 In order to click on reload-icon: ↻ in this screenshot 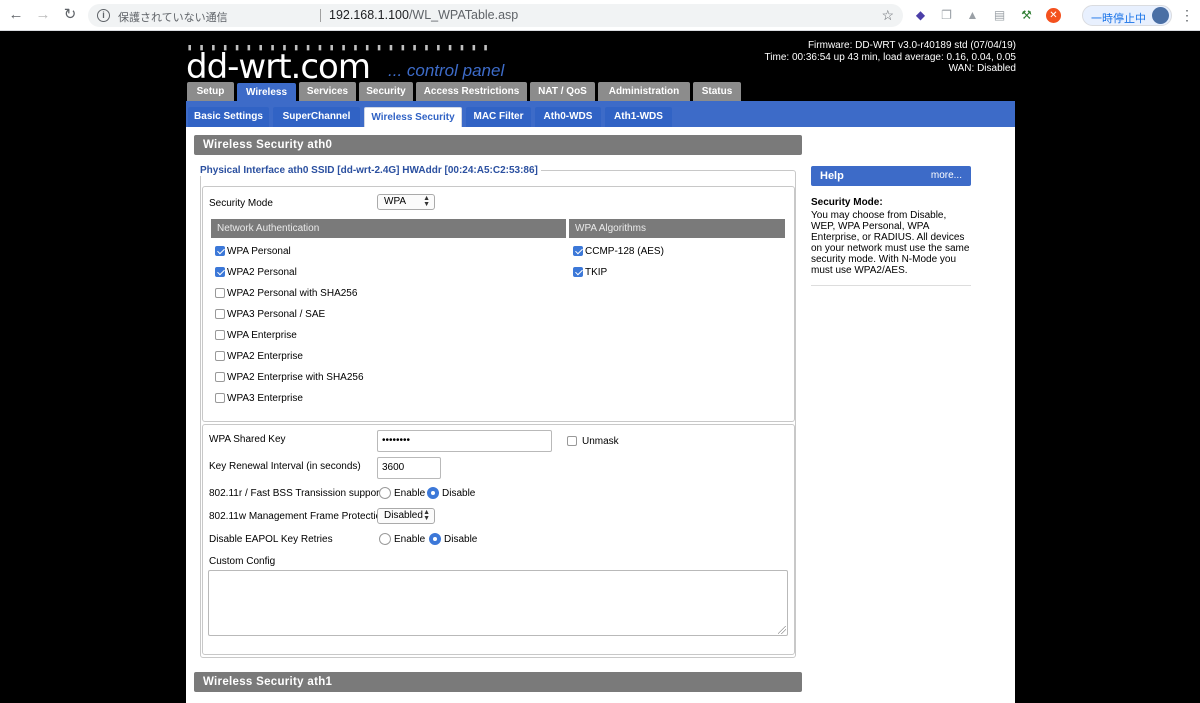, I will do `click(70, 15)`.